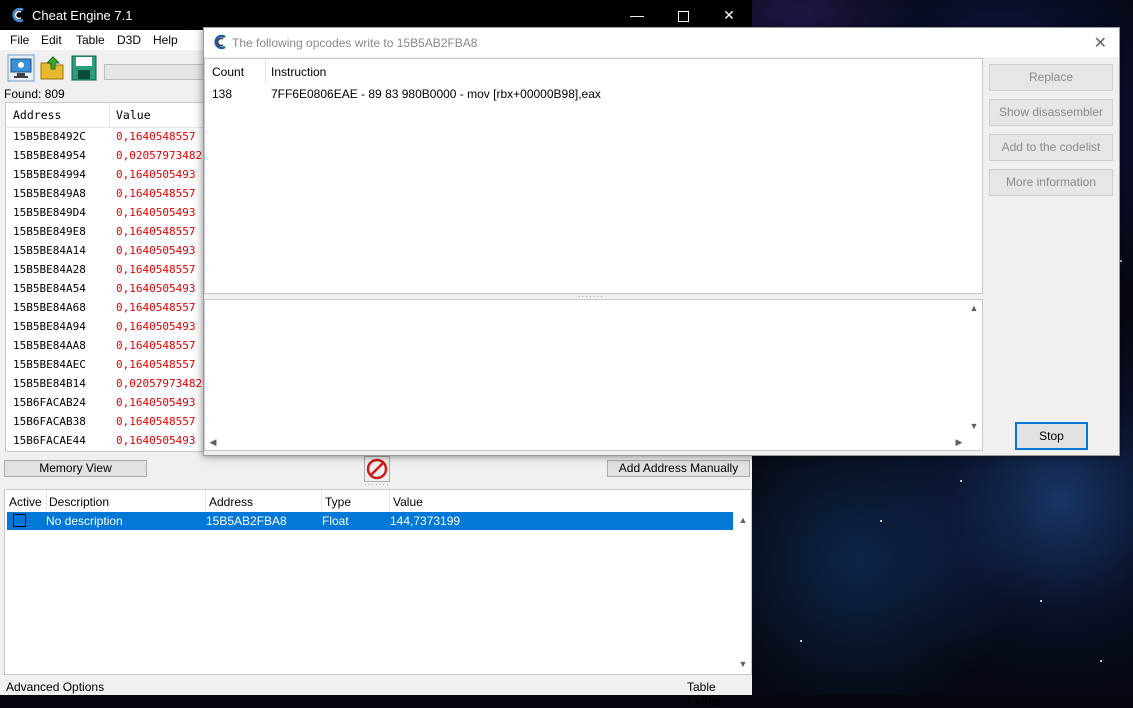 The image size is (1133, 708). I want to click on result-row: 15B5BE84B14 0,02057973482, so click(107, 384).